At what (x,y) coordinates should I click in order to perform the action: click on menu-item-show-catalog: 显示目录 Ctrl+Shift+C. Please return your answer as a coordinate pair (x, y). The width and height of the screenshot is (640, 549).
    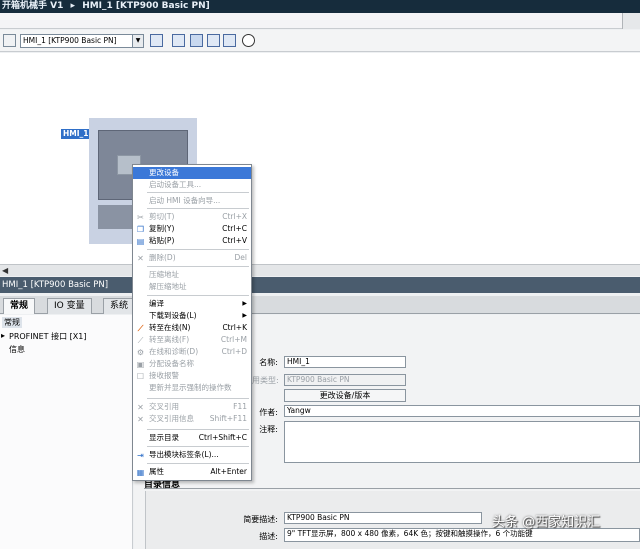
    Looking at the image, I should click on (192, 438).